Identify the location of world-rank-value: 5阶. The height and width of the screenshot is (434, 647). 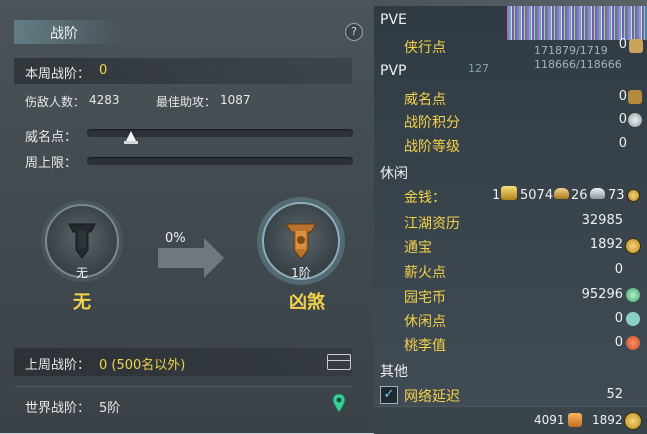
(110, 408).